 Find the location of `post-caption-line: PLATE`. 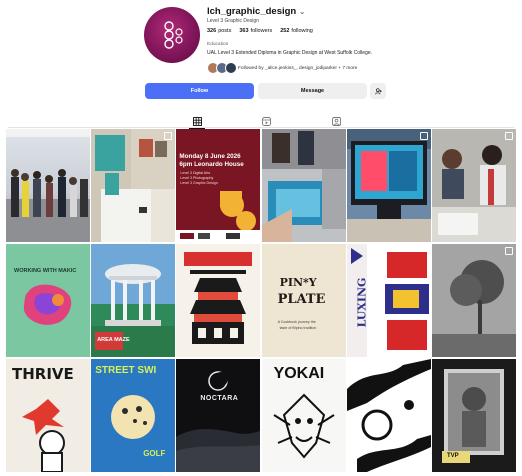

post-caption-line: PLATE is located at coordinates (301, 299).